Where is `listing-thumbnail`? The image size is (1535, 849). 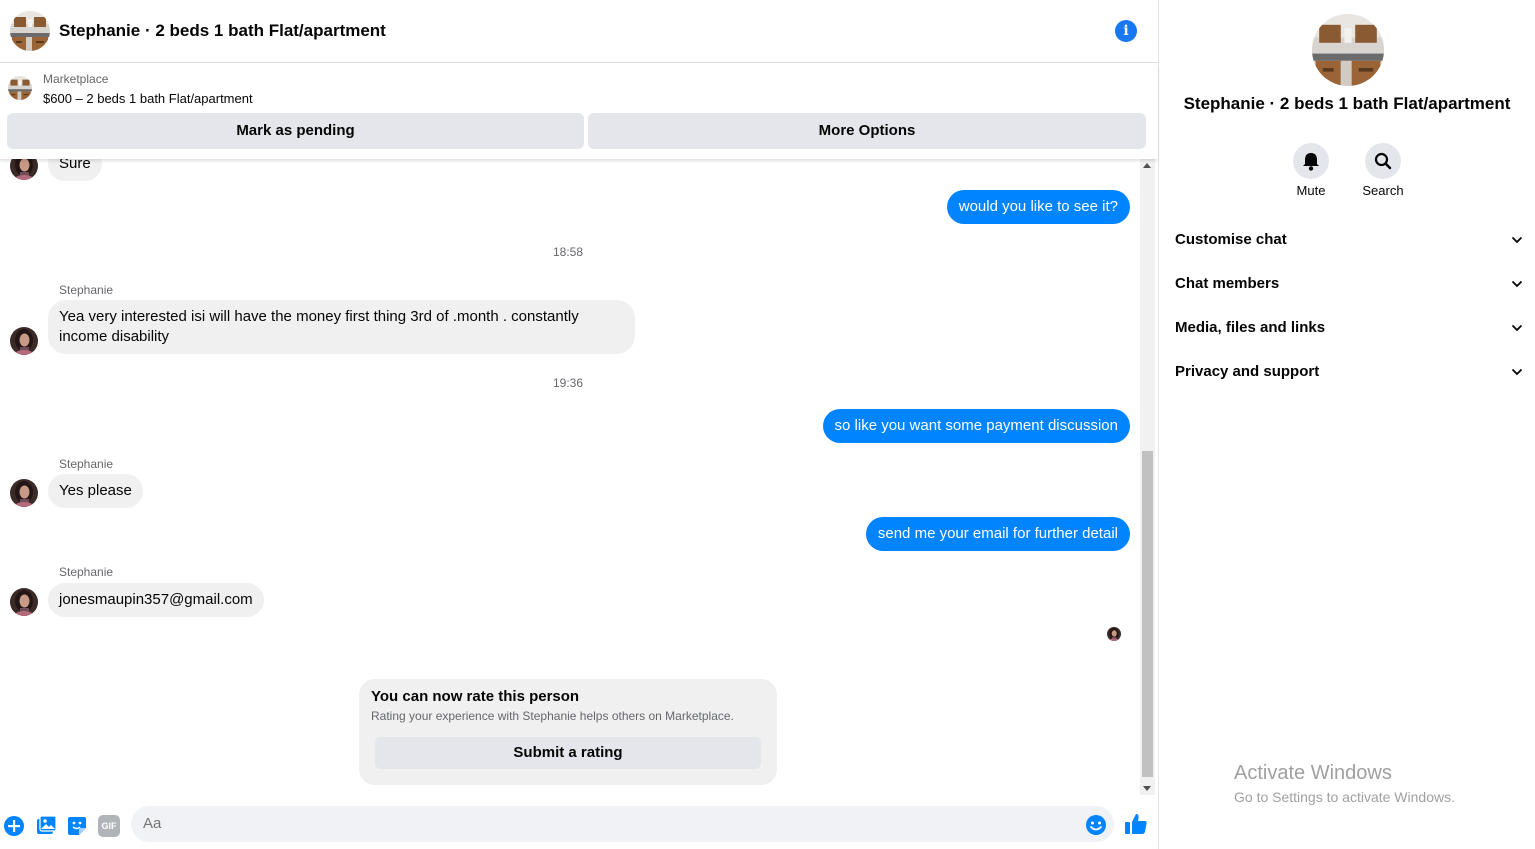 listing-thumbnail is located at coordinates (20, 88).